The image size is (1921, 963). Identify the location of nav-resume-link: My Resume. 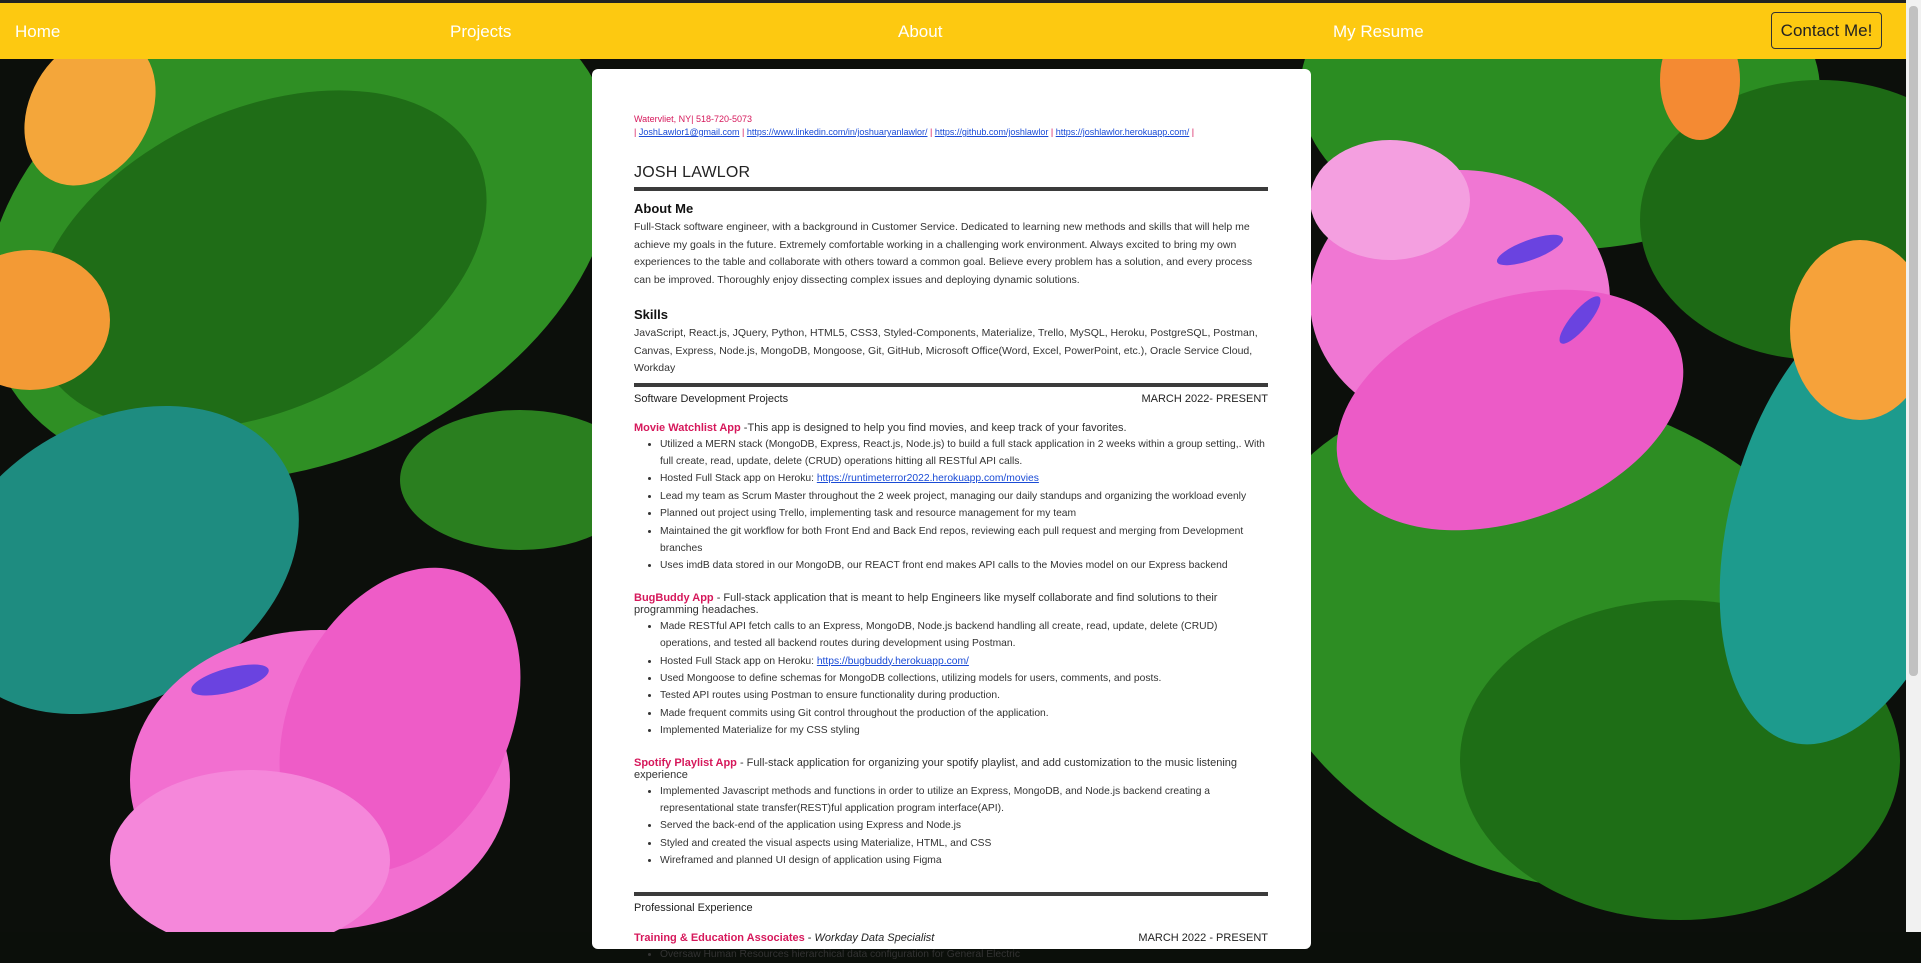
(1378, 32).